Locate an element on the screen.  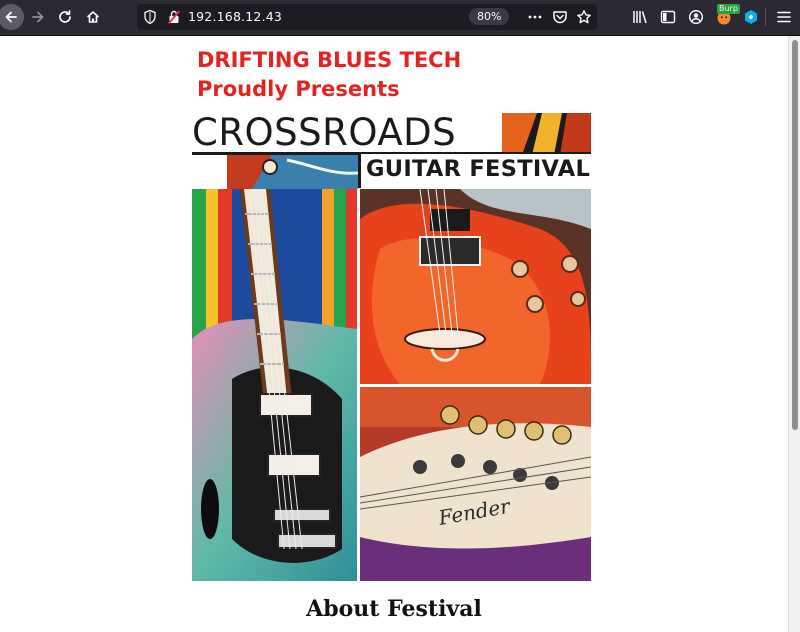
reload-button is located at coordinates (65, 17).